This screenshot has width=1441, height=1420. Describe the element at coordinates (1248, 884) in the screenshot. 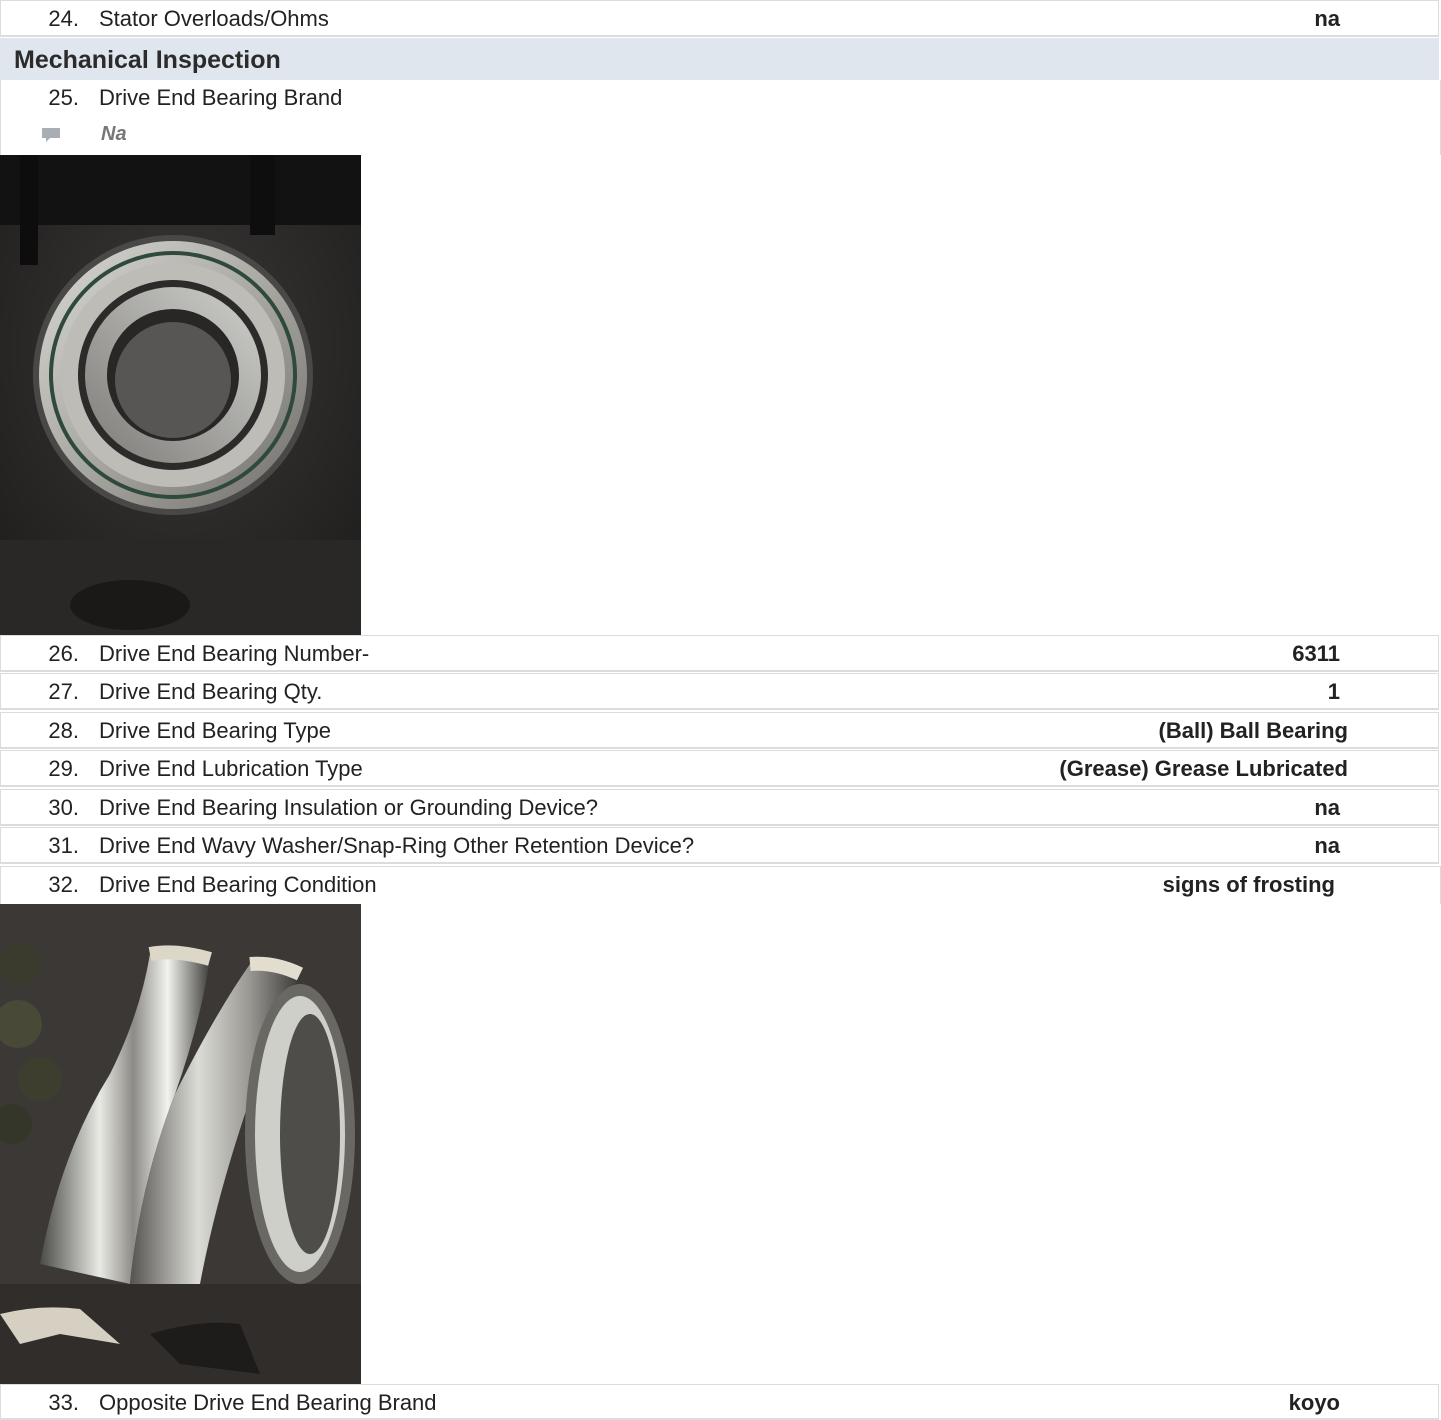

I see `item-answer: signs of frosting` at that location.